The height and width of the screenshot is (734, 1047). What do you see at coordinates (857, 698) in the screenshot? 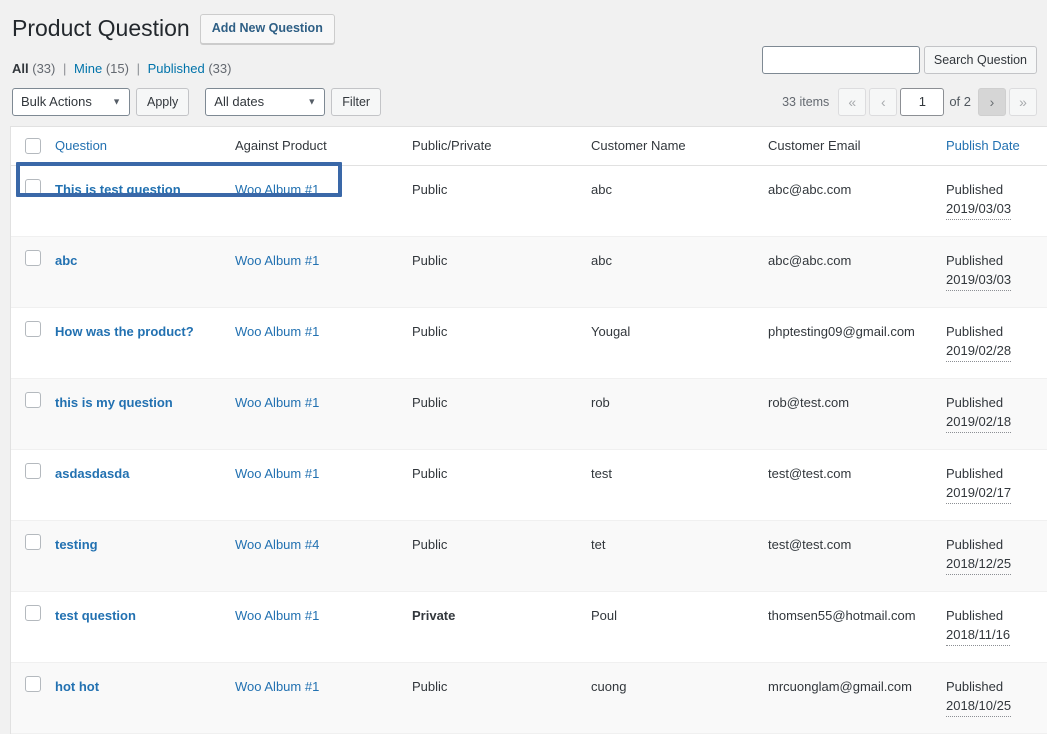
I see `cell-customer-email: mrcuonglam@gmail.com` at bounding box center [857, 698].